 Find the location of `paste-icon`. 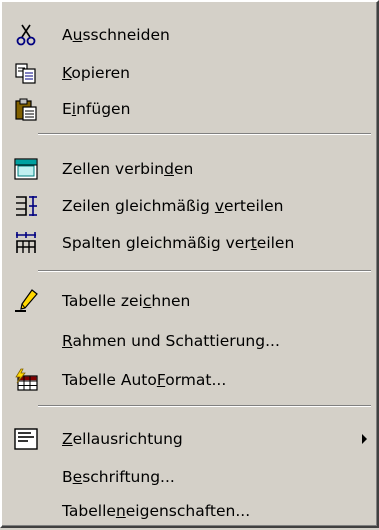

paste-icon is located at coordinates (26, 109).